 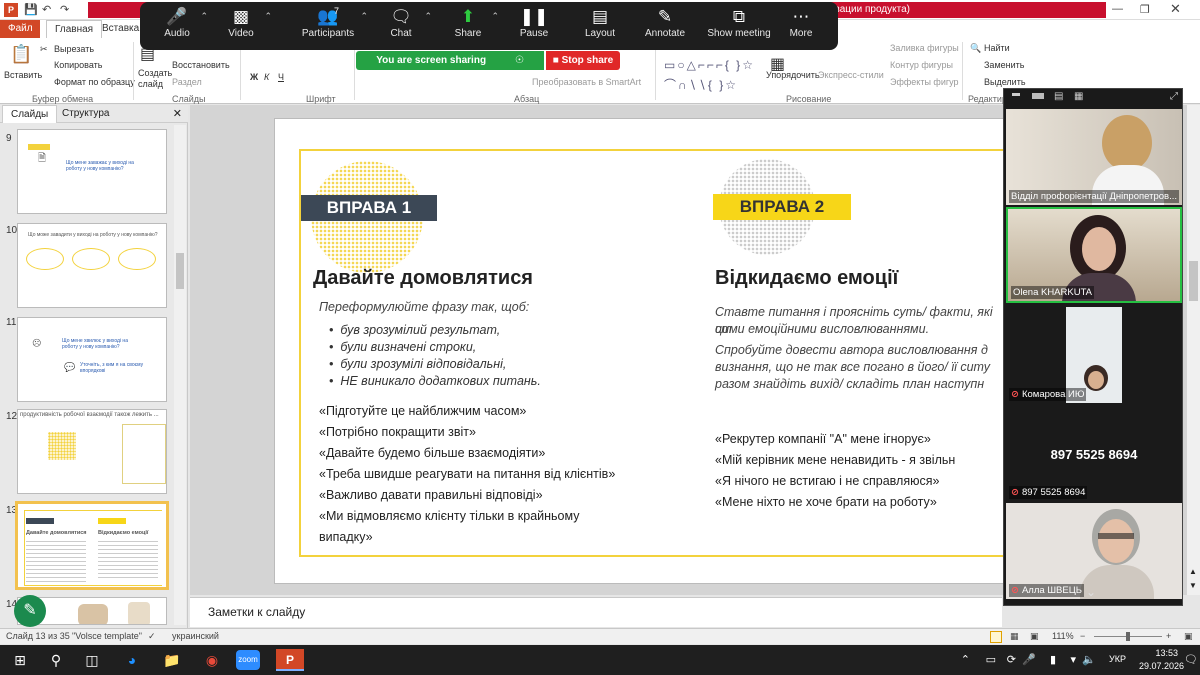 I want to click on normal-view-icon, so click(x=996, y=637).